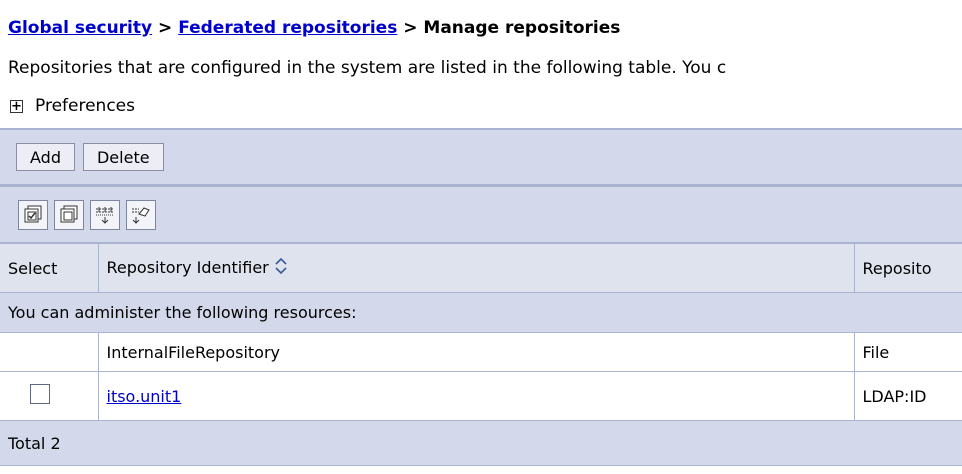 The width and height of the screenshot is (962, 474). I want to click on preferences-toggle: + Preferences, so click(72, 106).